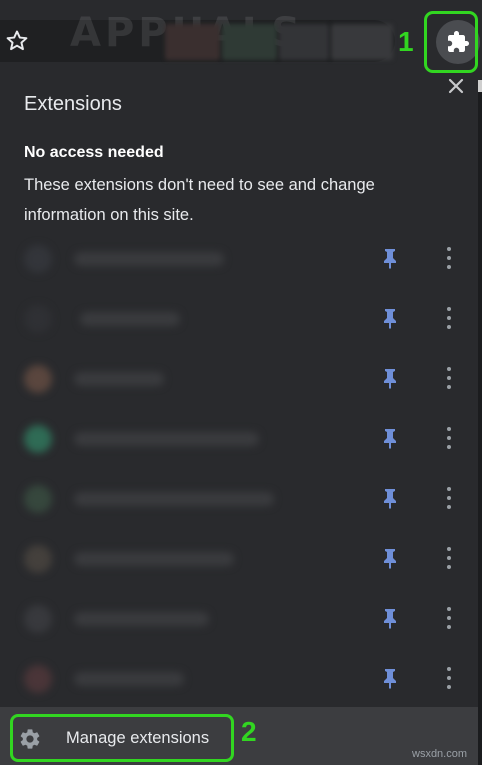 This screenshot has height=765, width=482. I want to click on watermark-credit: wsxdn.com, so click(440, 754).